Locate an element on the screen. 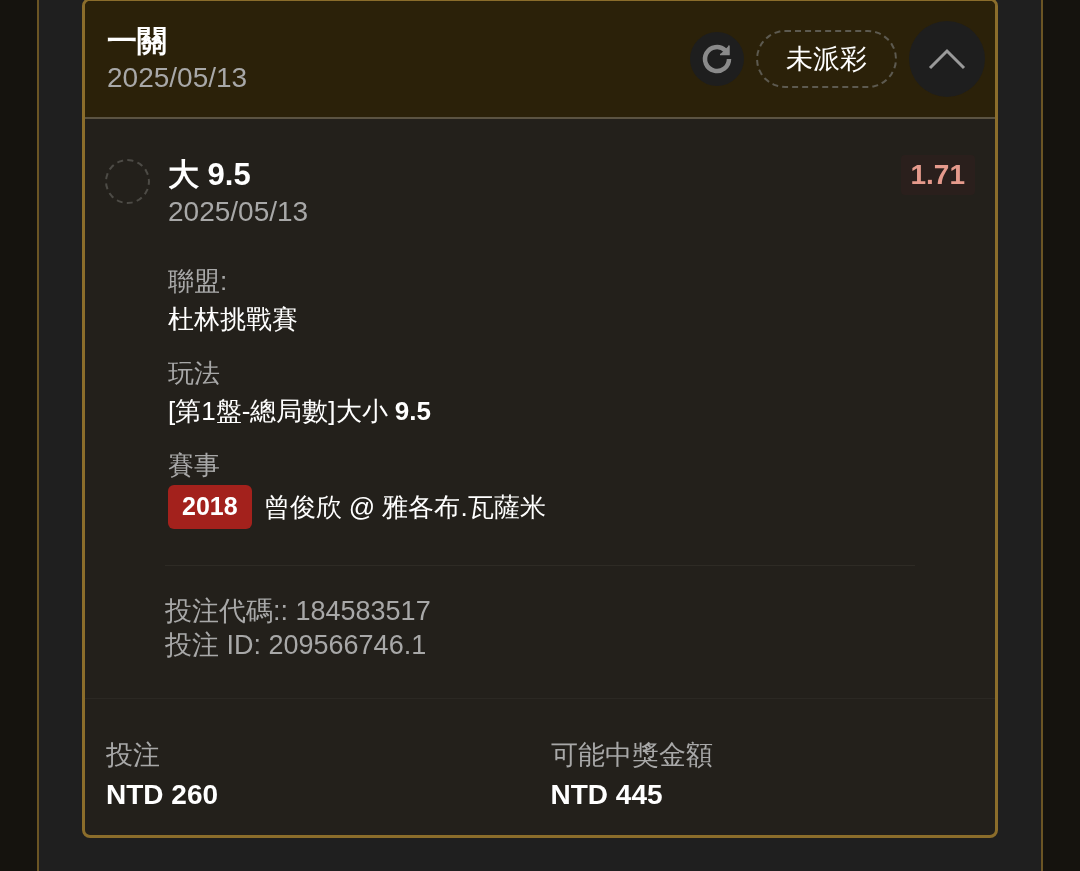 The height and width of the screenshot is (871, 1080). bet-date: 2025/05/13 is located at coordinates (177, 78).